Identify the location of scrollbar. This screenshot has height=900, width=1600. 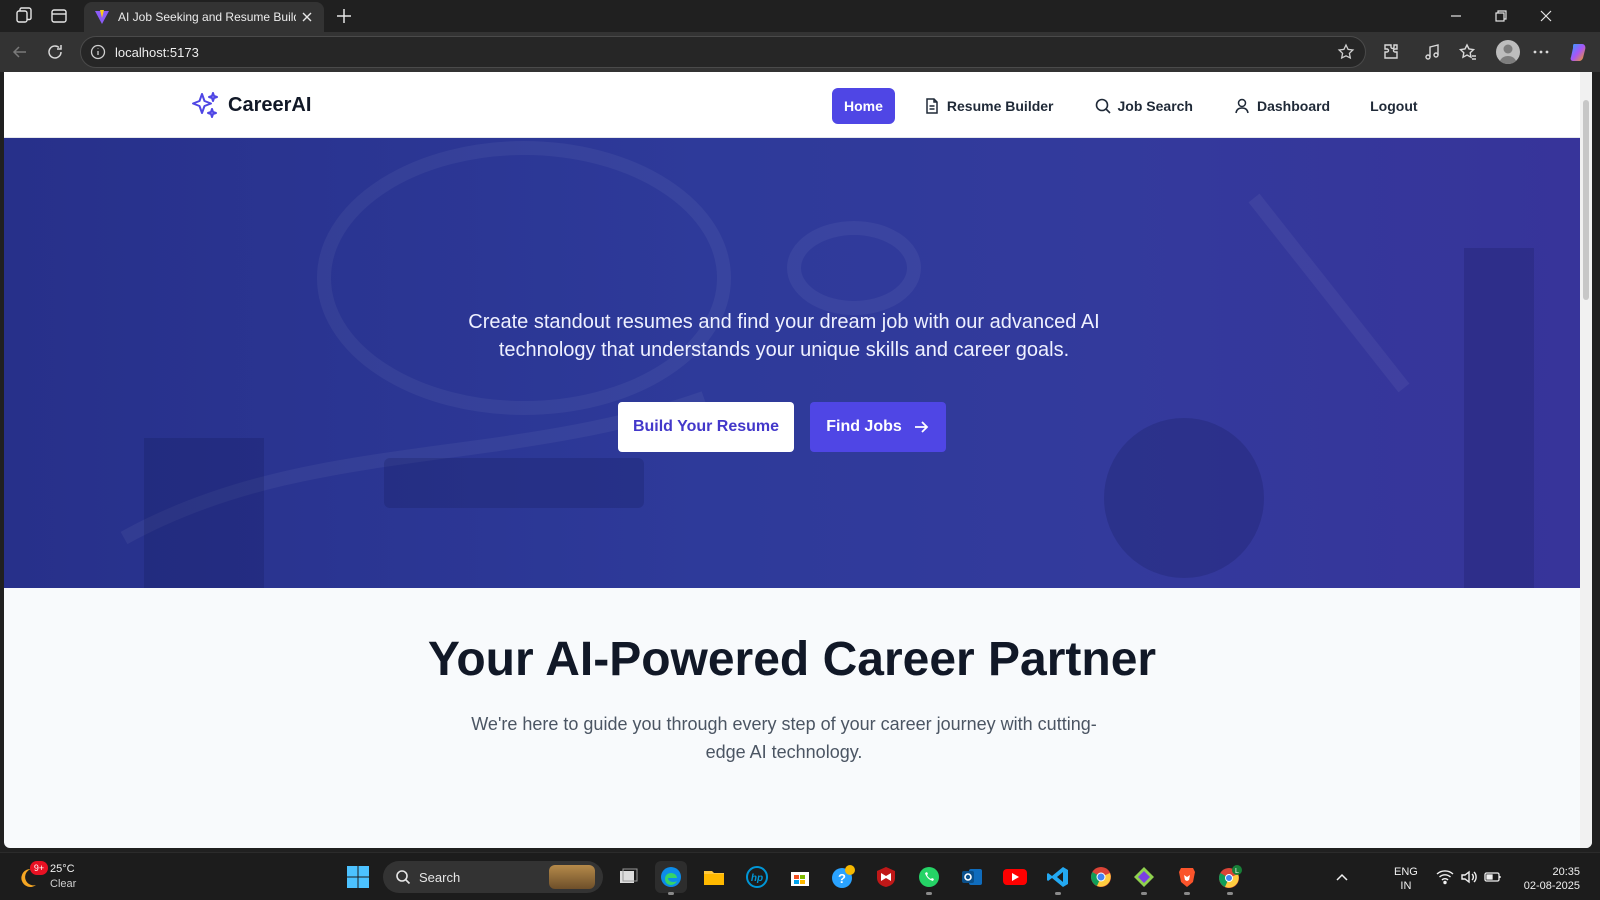
(1586, 460).